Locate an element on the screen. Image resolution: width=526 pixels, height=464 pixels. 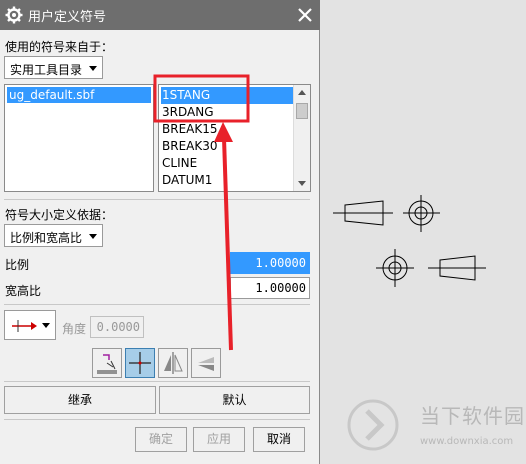
annotation-arrow-line is located at coordinates (227, 244).